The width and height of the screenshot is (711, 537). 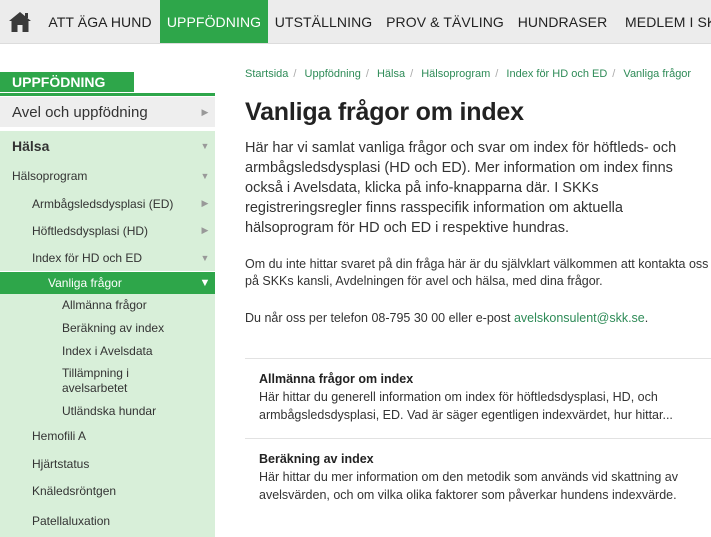 I want to click on email-link: avelskonsulent@skk.se, so click(x=579, y=318).